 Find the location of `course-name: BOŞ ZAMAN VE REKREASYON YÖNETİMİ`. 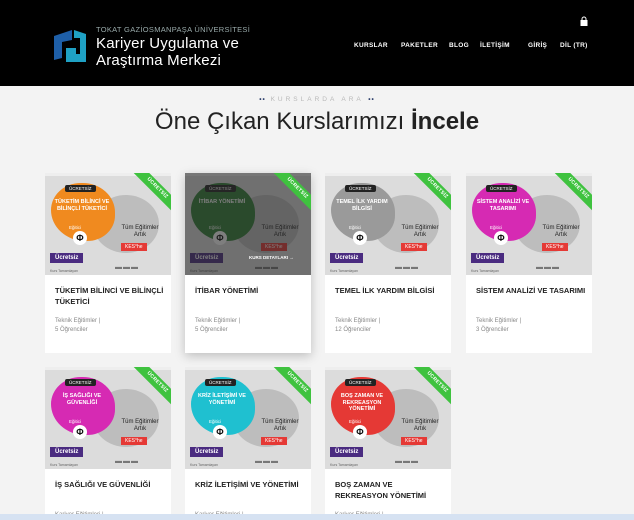

course-name: BOŞ ZAMAN VE REKREASYON YÖNETİMİ is located at coordinates (390, 490).